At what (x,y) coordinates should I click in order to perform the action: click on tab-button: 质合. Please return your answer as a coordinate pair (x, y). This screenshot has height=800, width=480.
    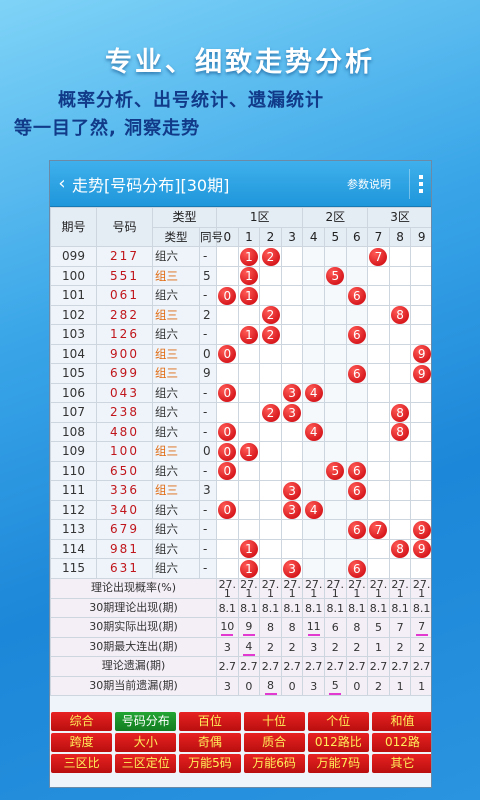
    Looking at the image, I should click on (274, 742).